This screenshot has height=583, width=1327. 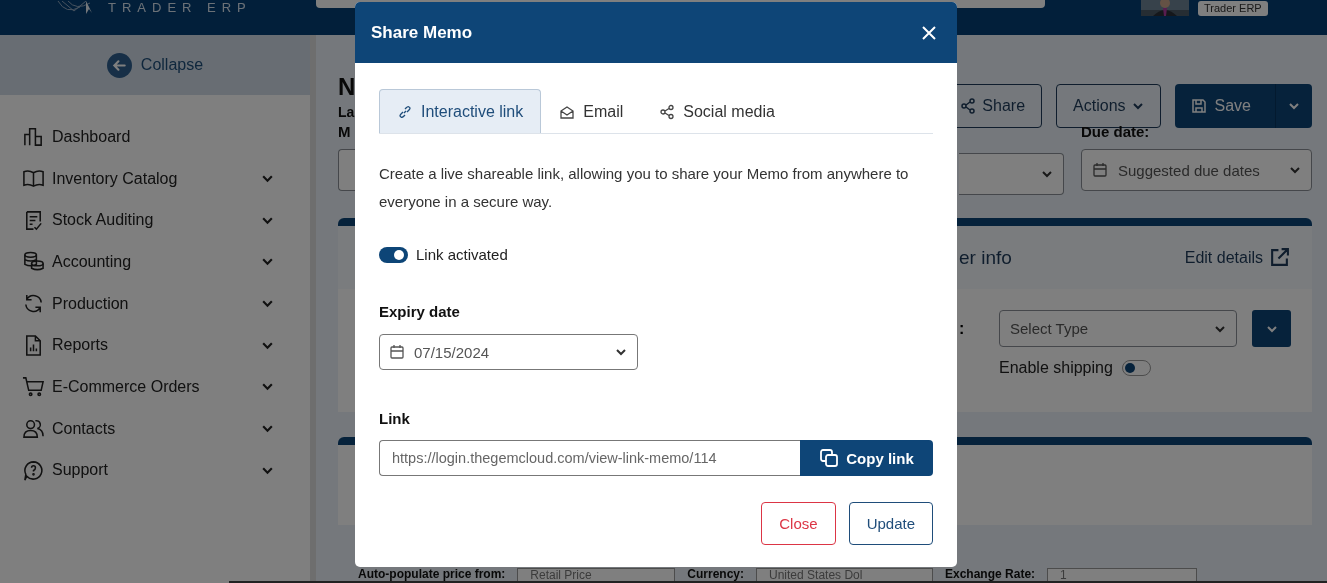 I want to click on sidebar-item: Stock Auditing, so click(x=155, y=220).